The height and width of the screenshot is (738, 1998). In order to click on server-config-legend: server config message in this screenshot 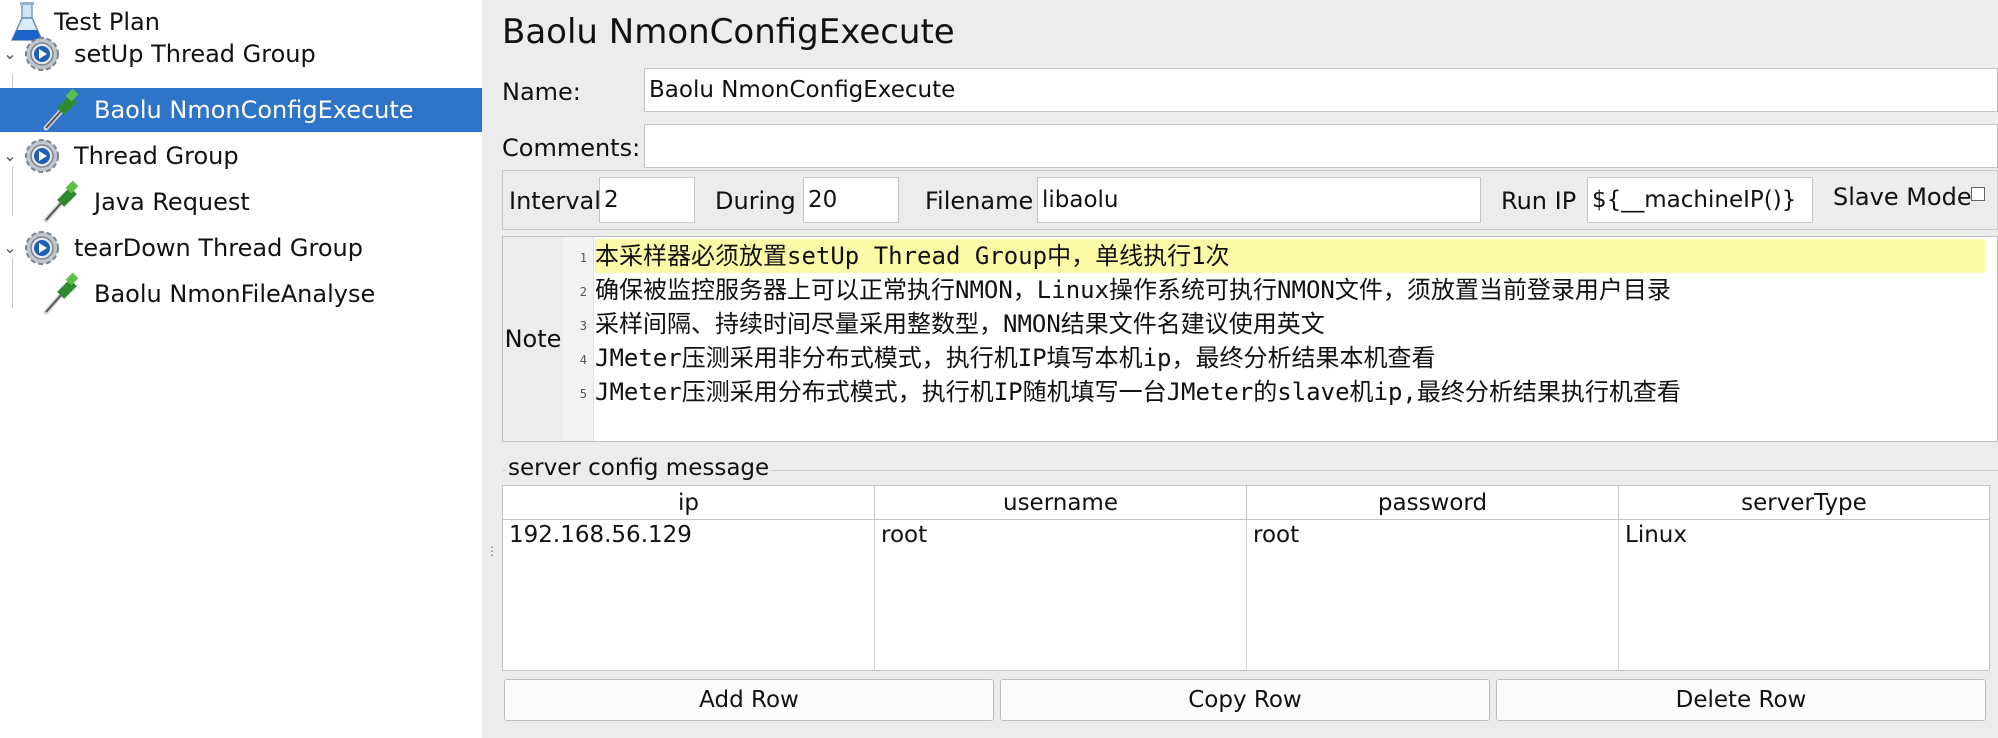, I will do `click(639, 468)`.